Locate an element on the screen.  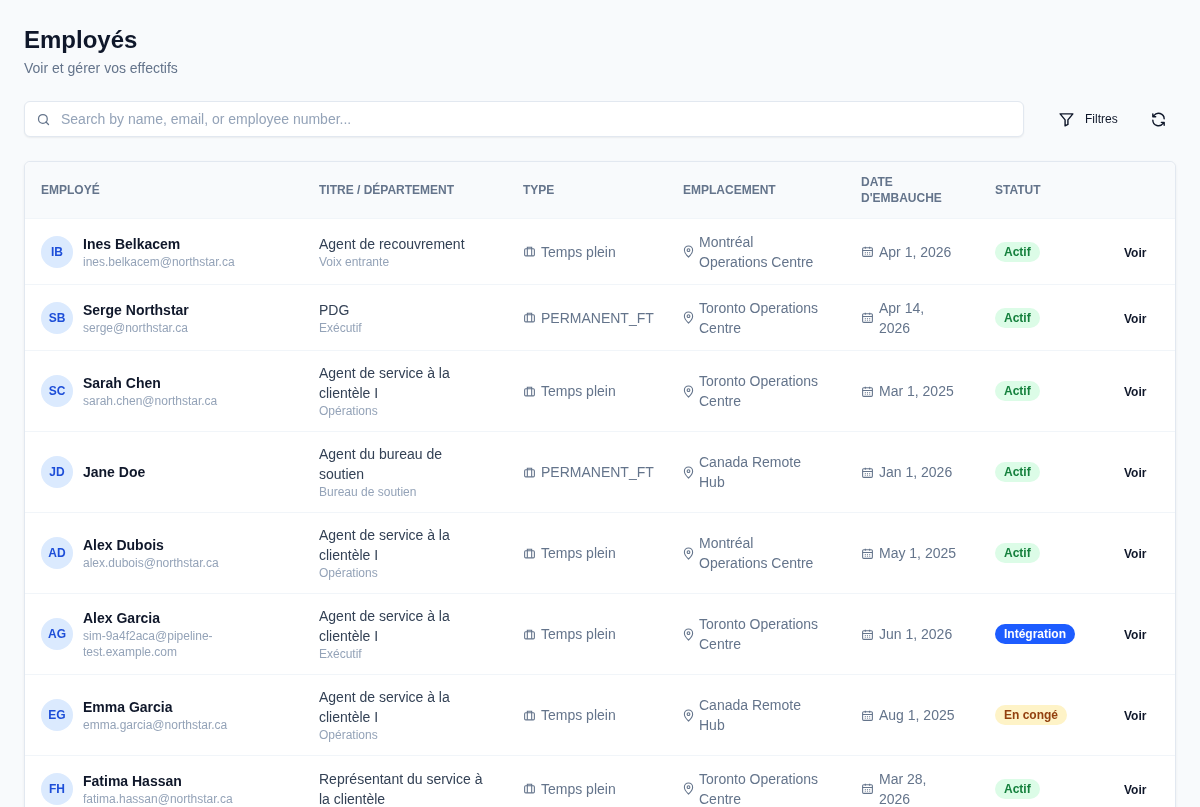
hire-date: Aug 1, 2025 is located at coordinates (917, 715).